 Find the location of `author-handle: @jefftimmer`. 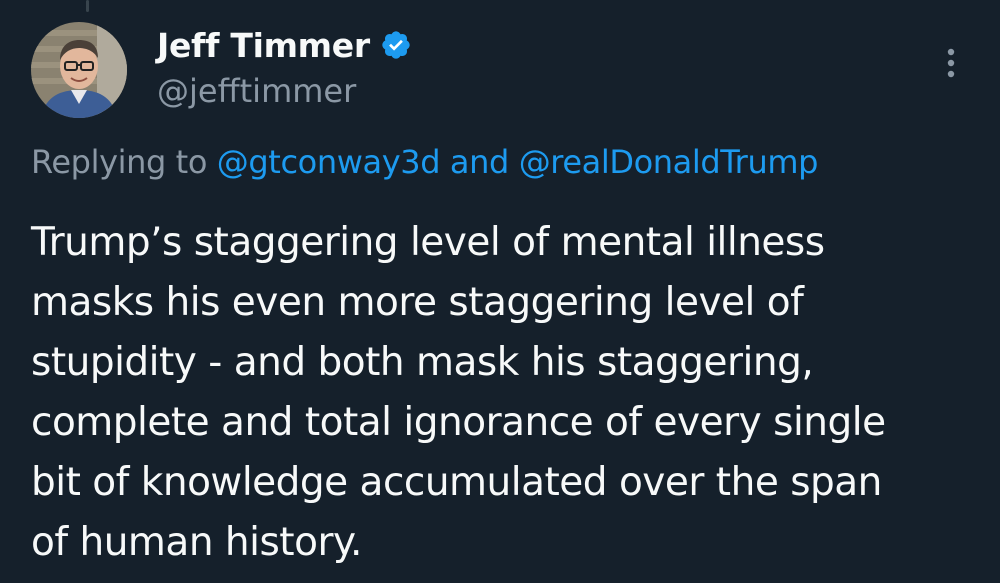

author-handle: @jefftimmer is located at coordinates (284, 91).